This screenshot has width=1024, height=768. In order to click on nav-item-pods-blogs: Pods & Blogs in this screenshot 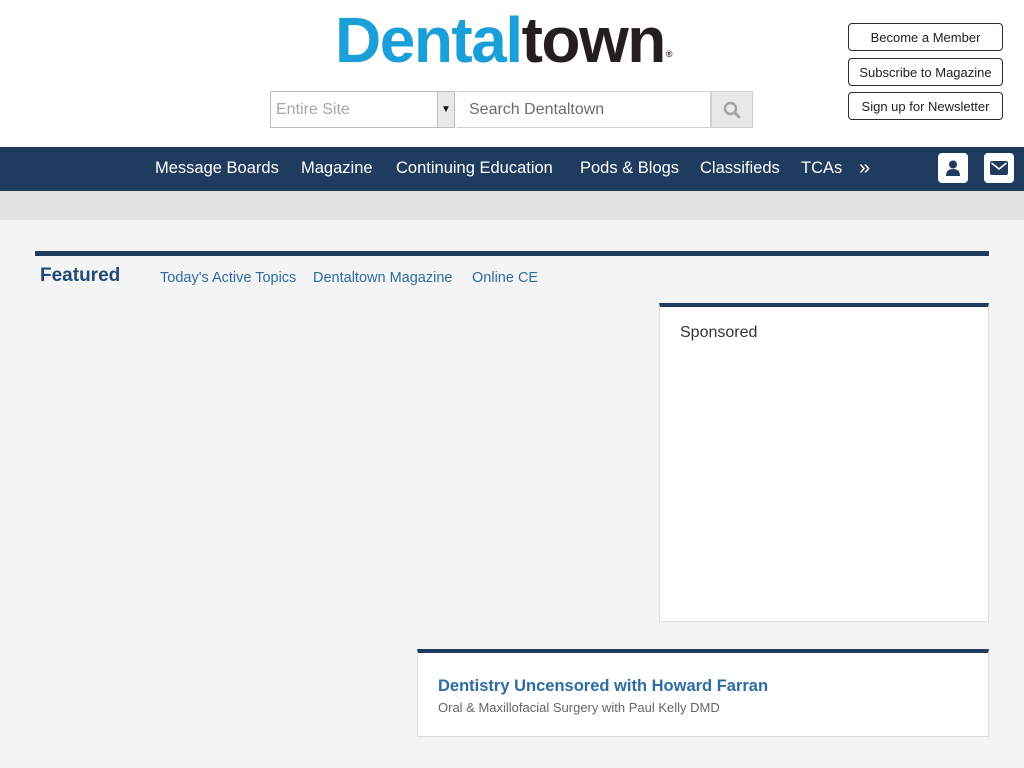, I will do `click(629, 169)`.